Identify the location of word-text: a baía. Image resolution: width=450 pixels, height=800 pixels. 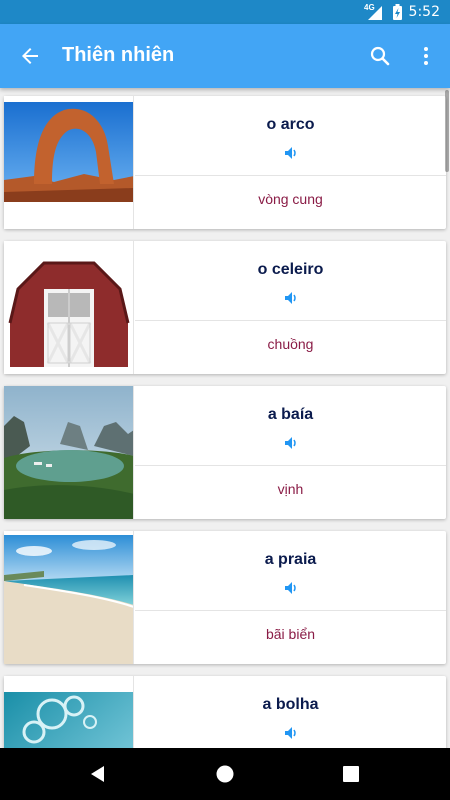
(290, 414).